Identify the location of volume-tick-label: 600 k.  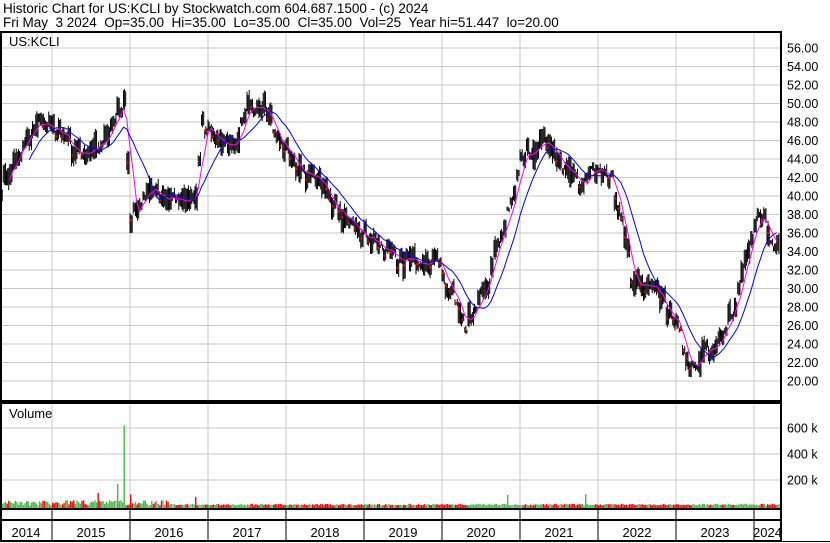
(802, 429).